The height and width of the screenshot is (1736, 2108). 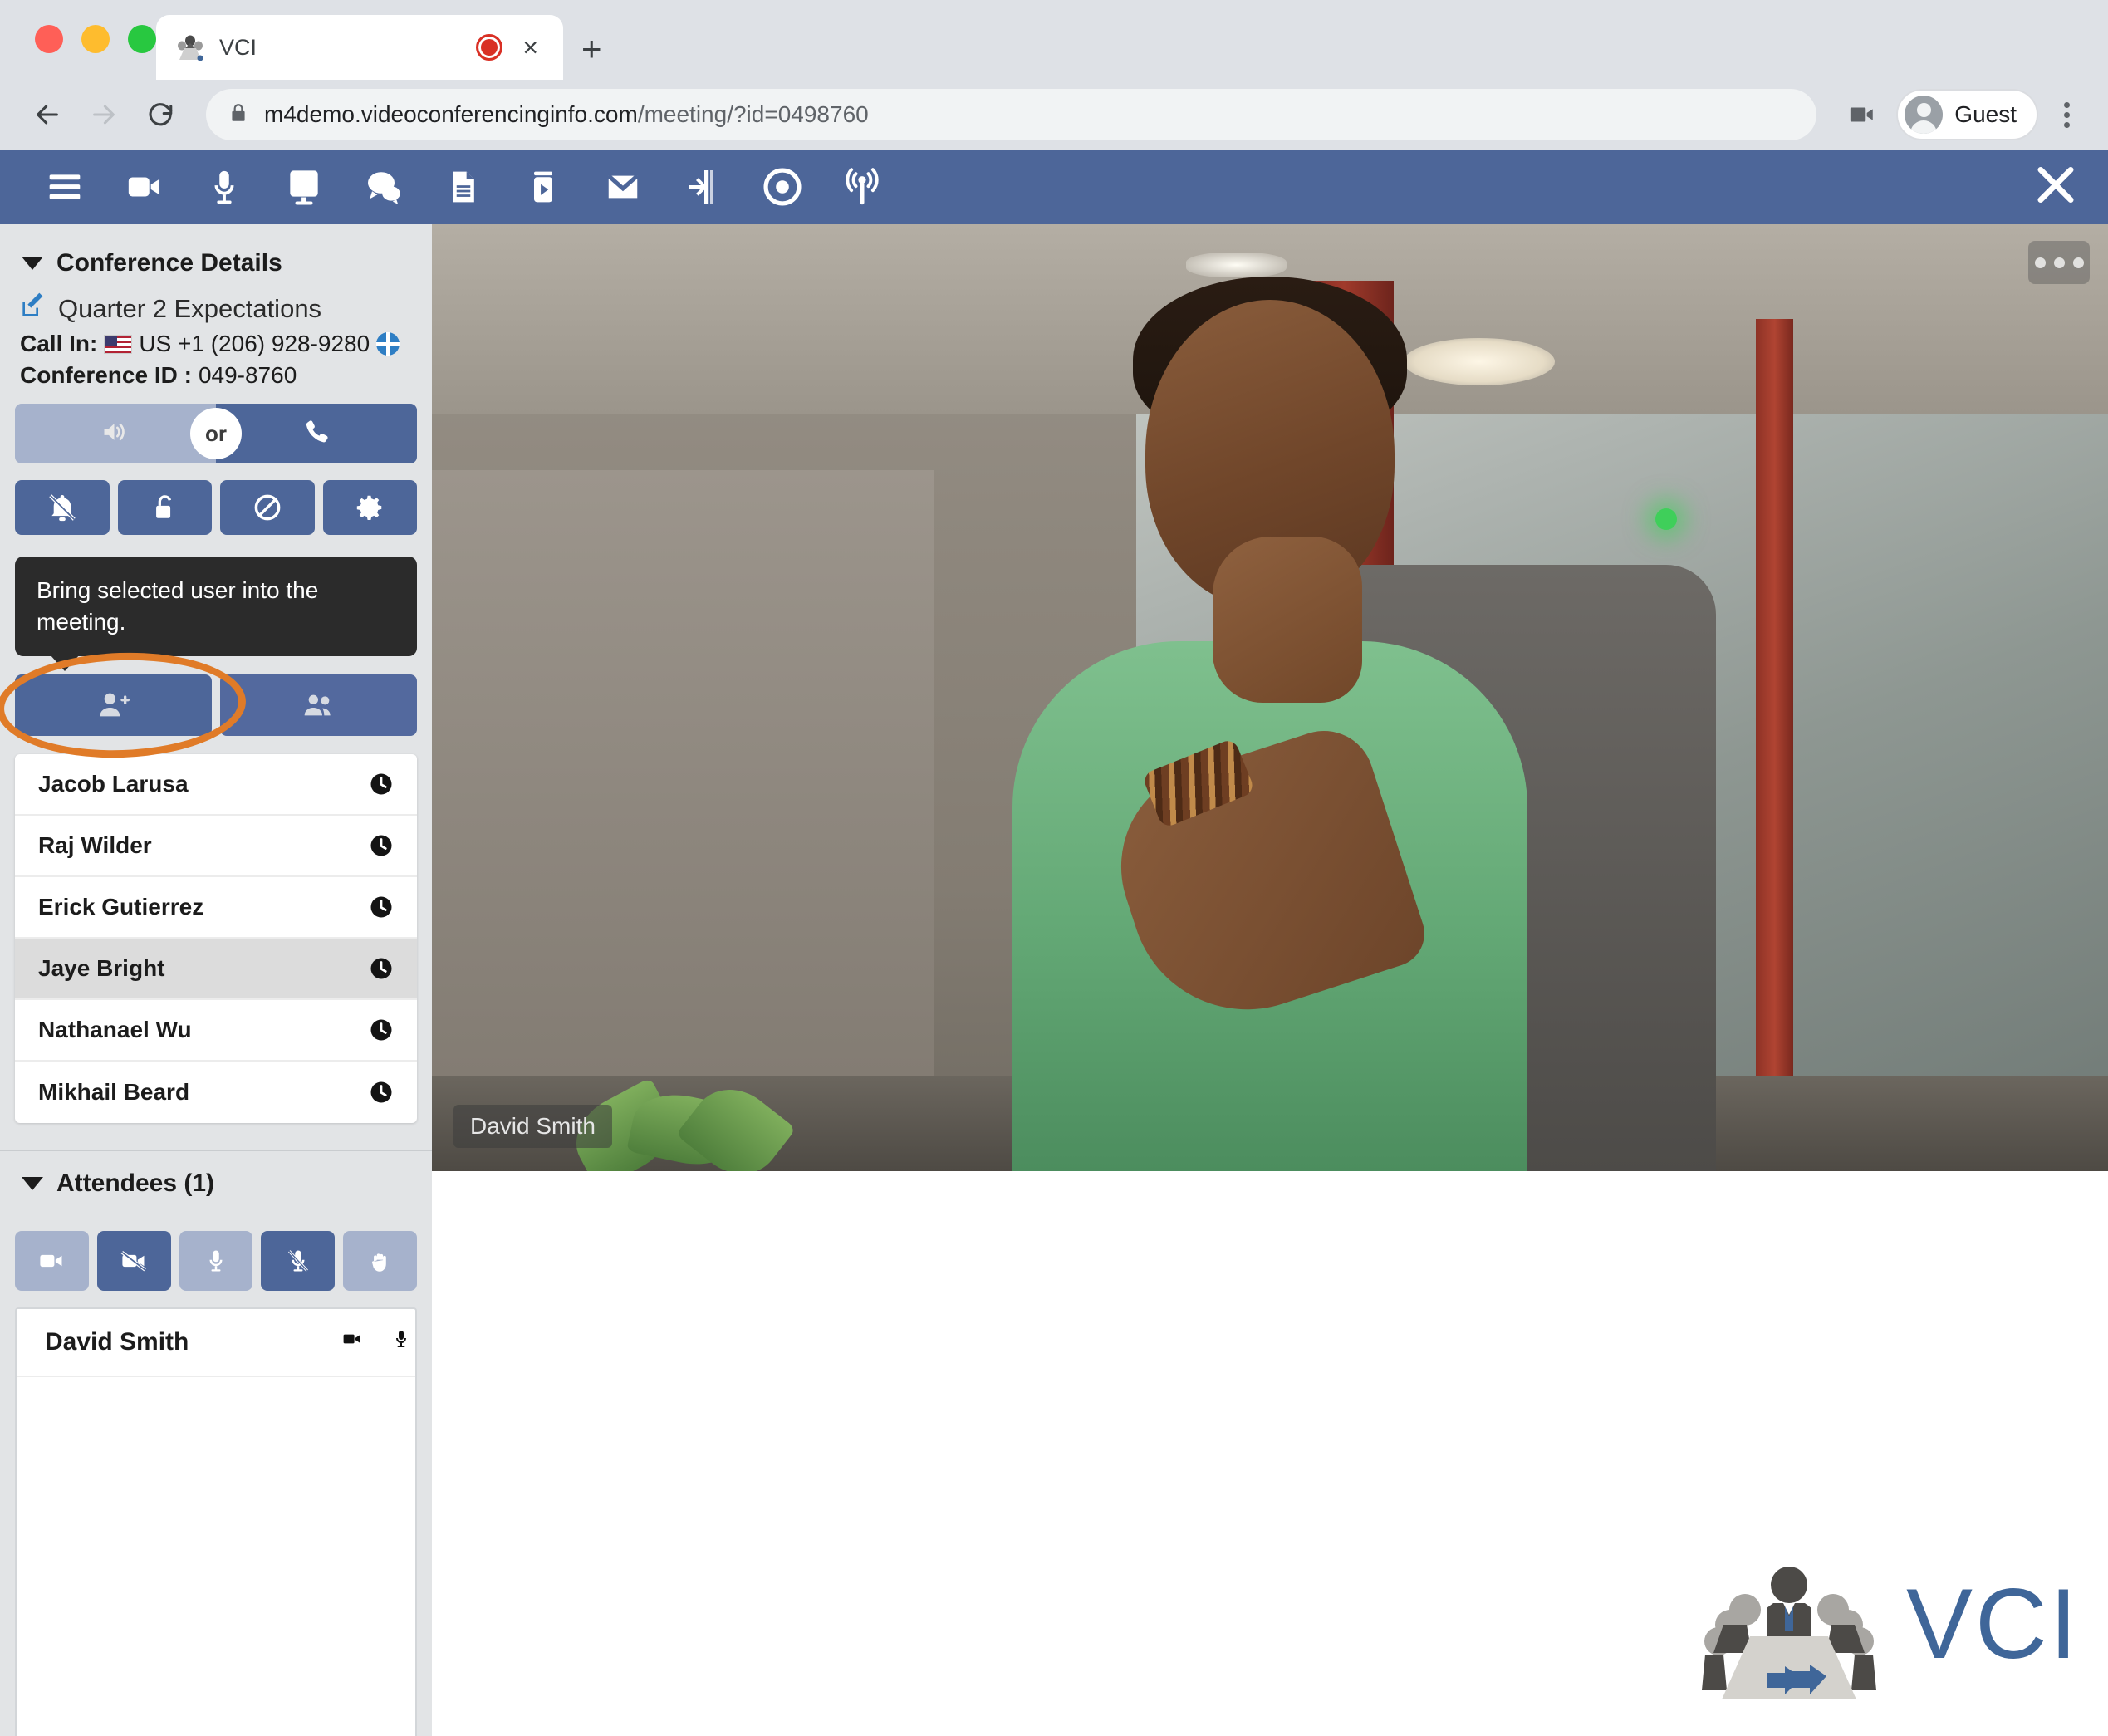 What do you see at coordinates (160, 115) in the screenshot?
I see `reload-button` at bounding box center [160, 115].